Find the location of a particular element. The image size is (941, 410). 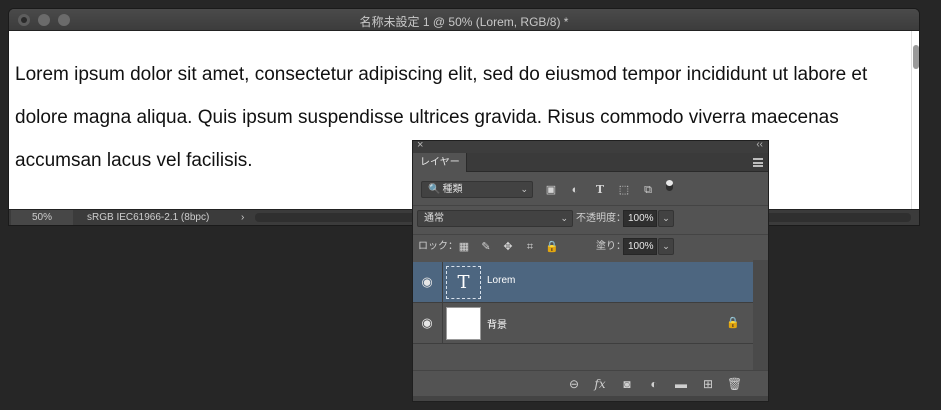

link-layers-icon: ⊖ is located at coordinates (574, 384).